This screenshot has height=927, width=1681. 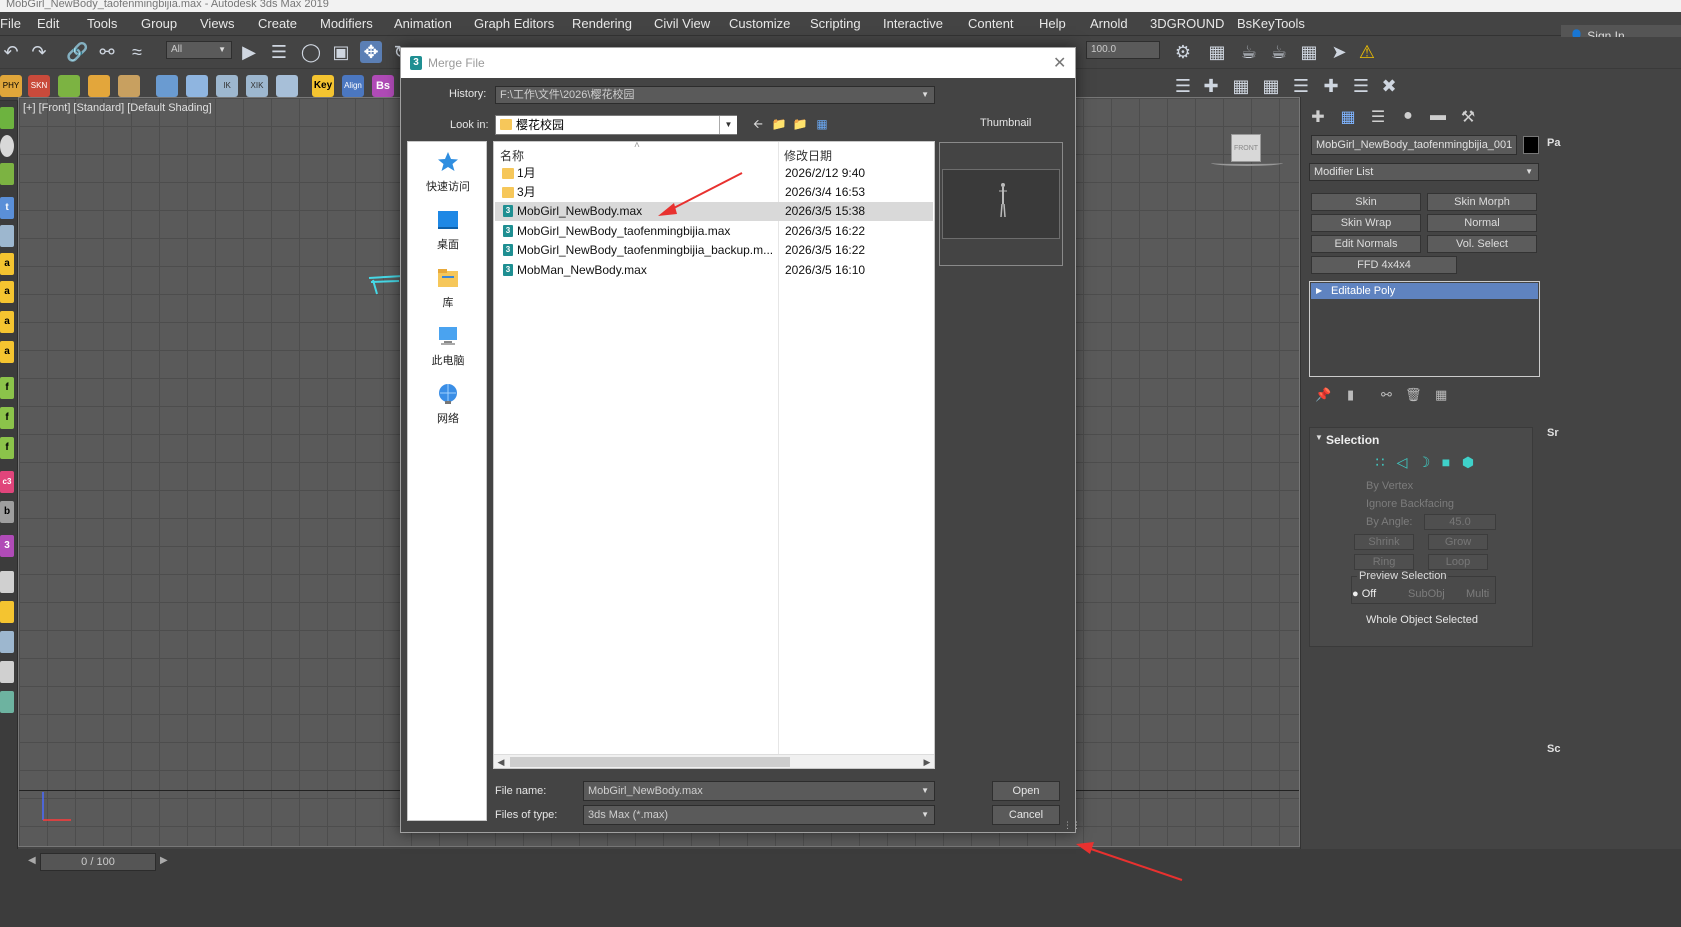 What do you see at coordinates (1350, 395) in the screenshot?
I see `show-end-result-icon: ▮` at bounding box center [1350, 395].